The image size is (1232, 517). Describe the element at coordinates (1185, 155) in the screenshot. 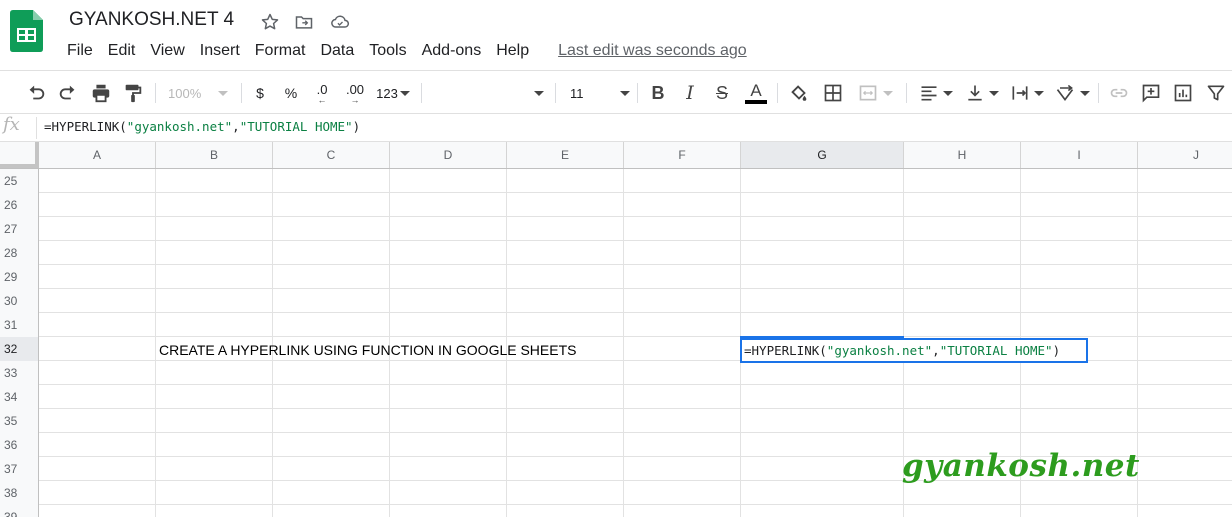

I see `column-header-j: J` at that location.